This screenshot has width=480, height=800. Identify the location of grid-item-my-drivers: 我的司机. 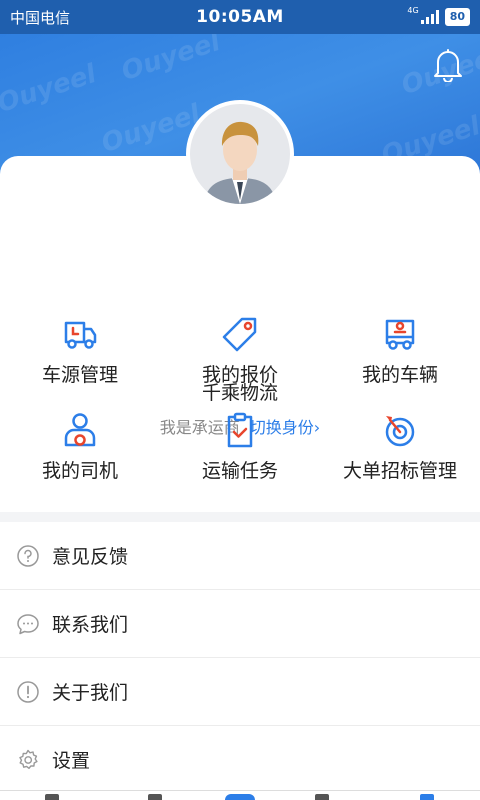
(80, 446).